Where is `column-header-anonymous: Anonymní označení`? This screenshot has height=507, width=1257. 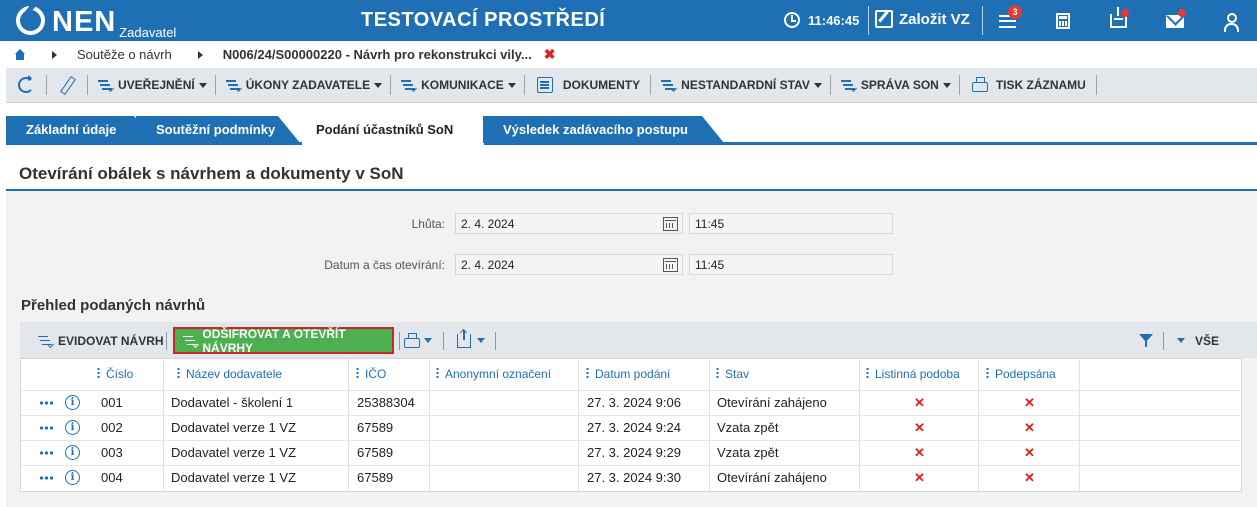 column-header-anonymous: Anonymní označení is located at coordinates (493, 374).